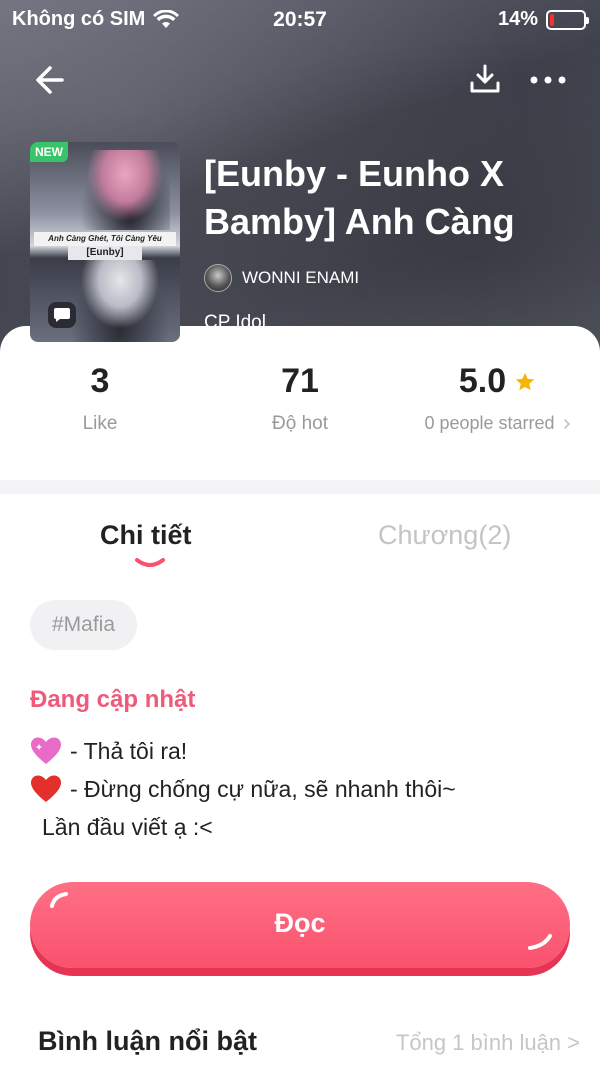 The image size is (600, 1065). I want to click on description-line-3: Lần đầu viết ạ :<, so click(127, 826).